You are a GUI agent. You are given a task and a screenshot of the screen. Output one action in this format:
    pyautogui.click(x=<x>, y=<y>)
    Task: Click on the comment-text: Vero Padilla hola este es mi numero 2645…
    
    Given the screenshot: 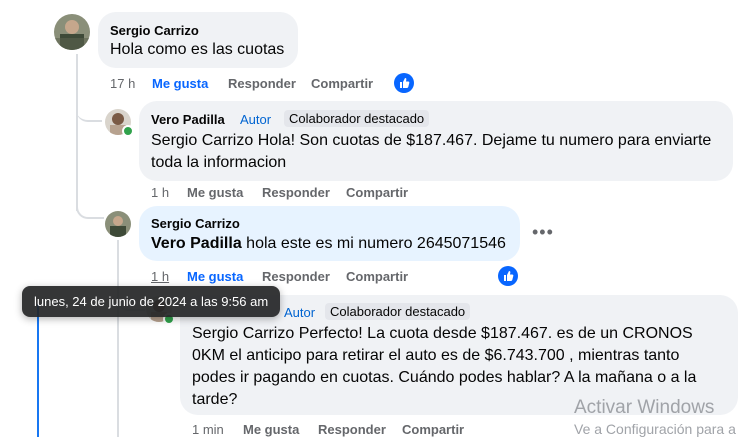 What is the action you would take?
    pyautogui.click(x=328, y=244)
    